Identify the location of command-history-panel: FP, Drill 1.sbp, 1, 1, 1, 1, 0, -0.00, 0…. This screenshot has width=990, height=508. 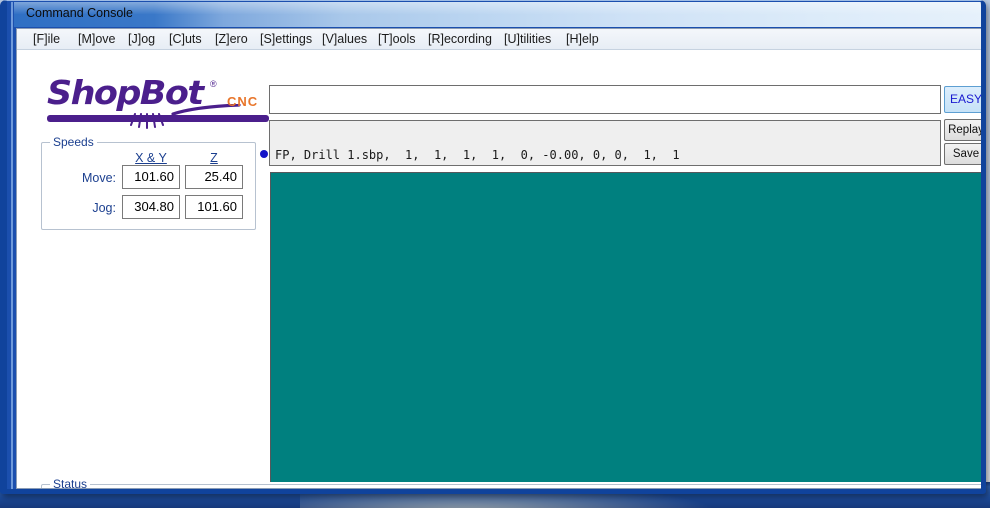
(605, 143).